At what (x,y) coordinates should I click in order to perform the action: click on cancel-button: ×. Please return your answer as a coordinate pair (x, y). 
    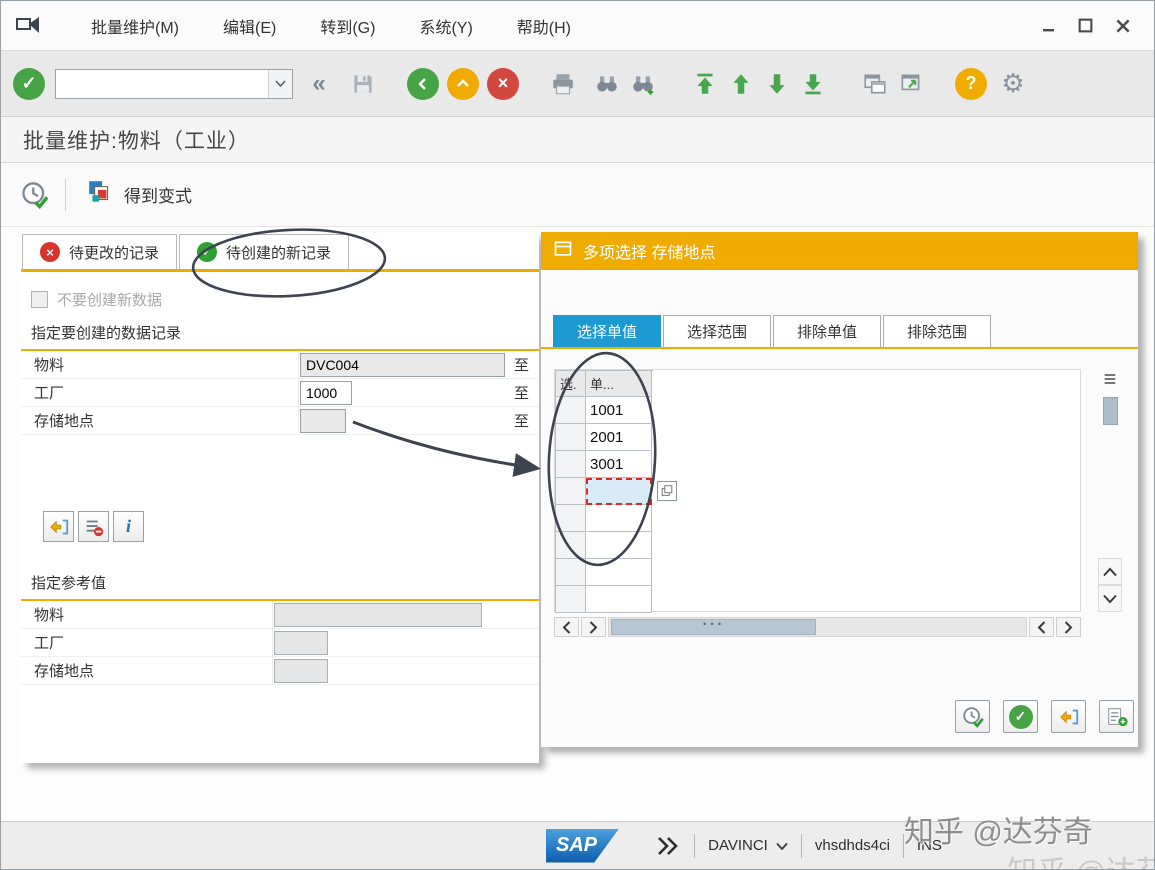
    Looking at the image, I should click on (503, 83).